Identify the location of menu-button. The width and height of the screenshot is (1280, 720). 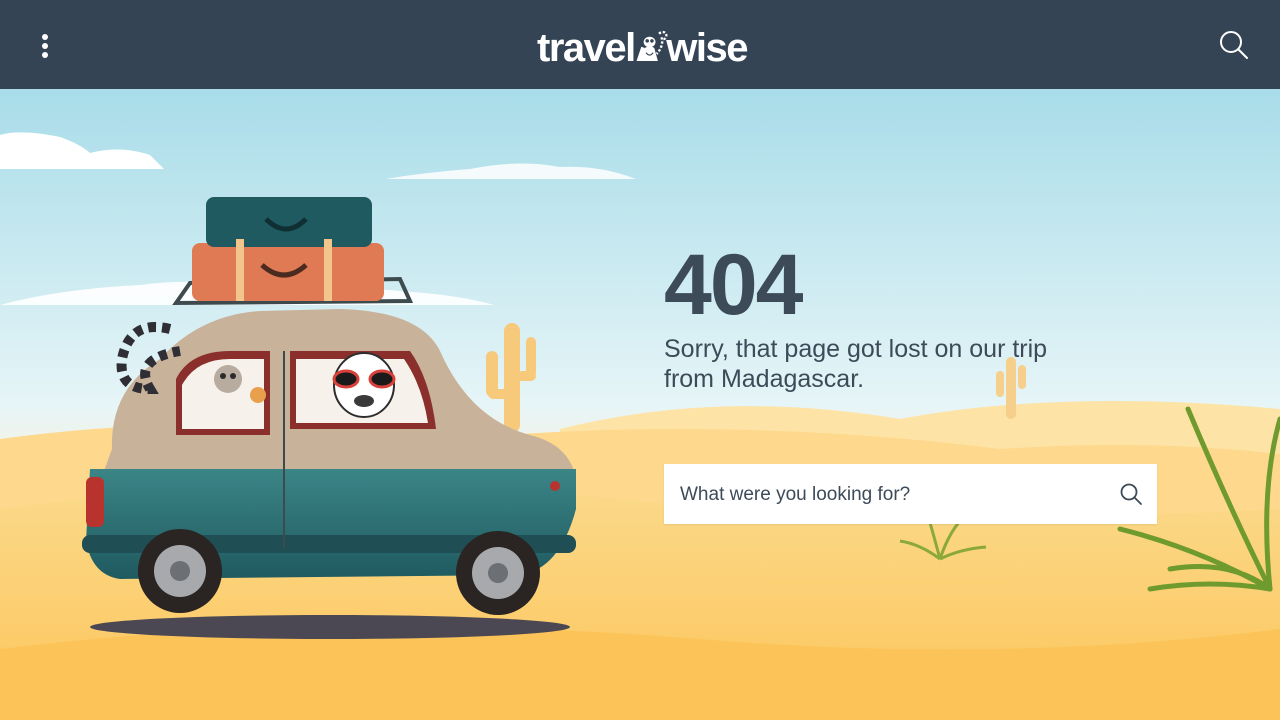
(45, 46).